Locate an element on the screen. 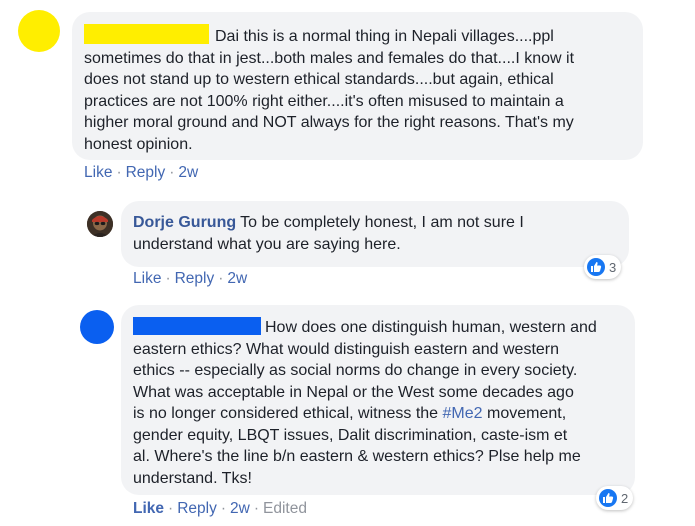 Image resolution: width=695 pixels, height=526 pixels. comment-3-line-8: understand. Tks! is located at coordinates (192, 478).